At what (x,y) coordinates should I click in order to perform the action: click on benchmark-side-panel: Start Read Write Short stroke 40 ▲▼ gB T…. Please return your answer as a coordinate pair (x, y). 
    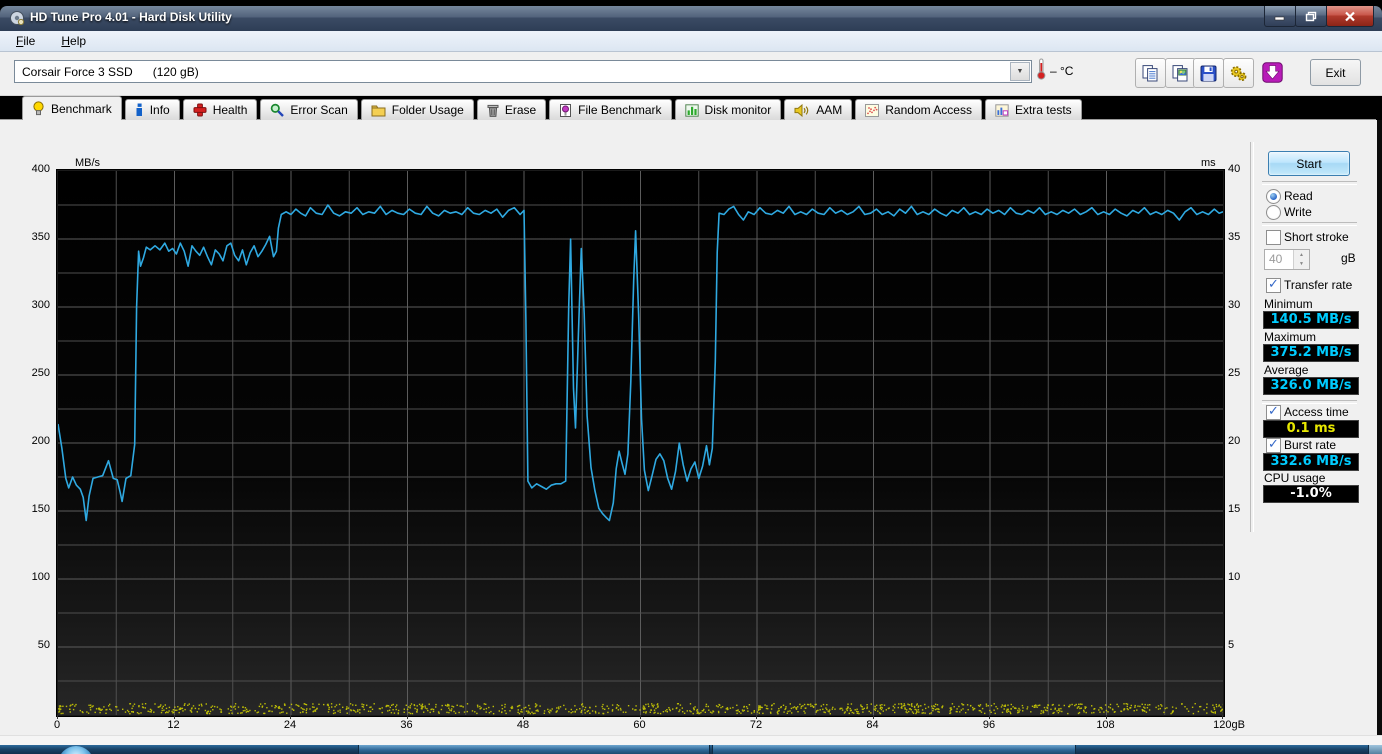
    Looking at the image, I should click on (1313, 427).